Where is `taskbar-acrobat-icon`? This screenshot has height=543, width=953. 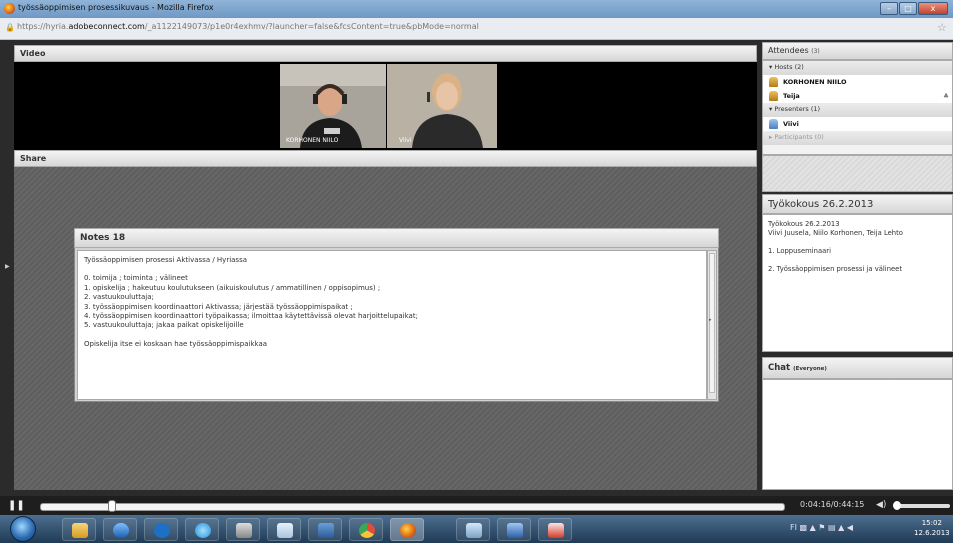
taskbar-acrobat-icon is located at coordinates (555, 529).